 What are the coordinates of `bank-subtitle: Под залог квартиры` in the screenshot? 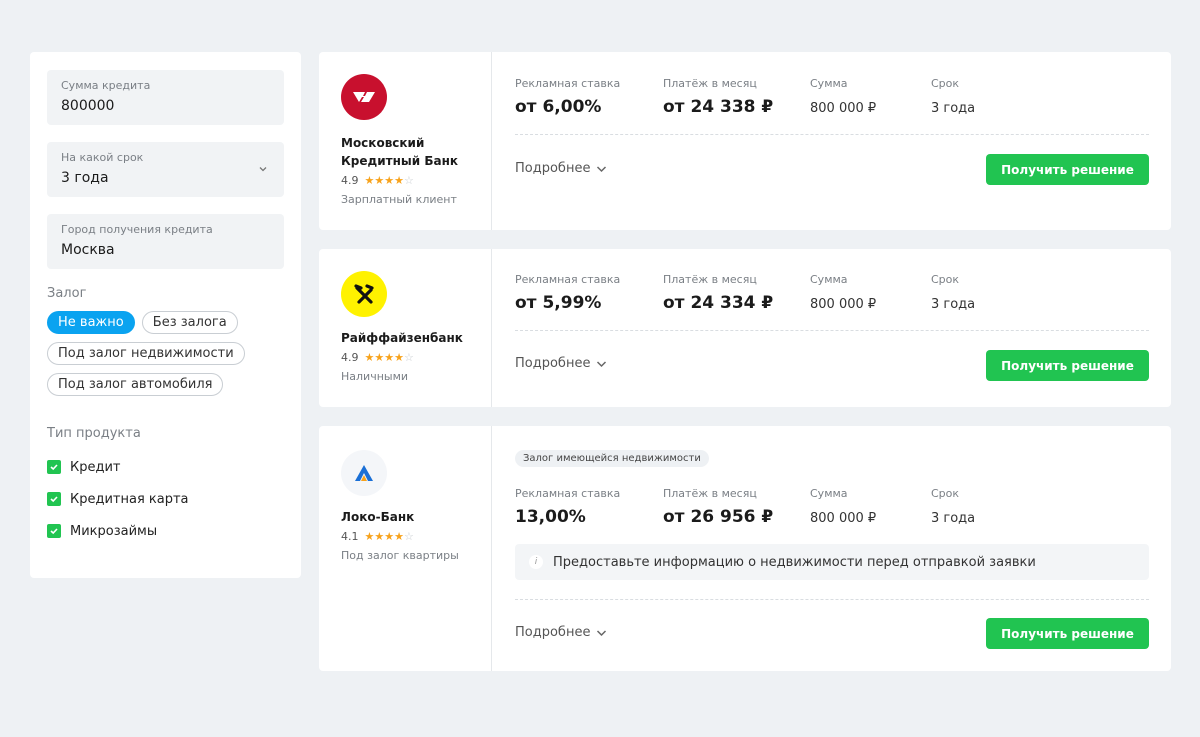 It's located at (400, 555).